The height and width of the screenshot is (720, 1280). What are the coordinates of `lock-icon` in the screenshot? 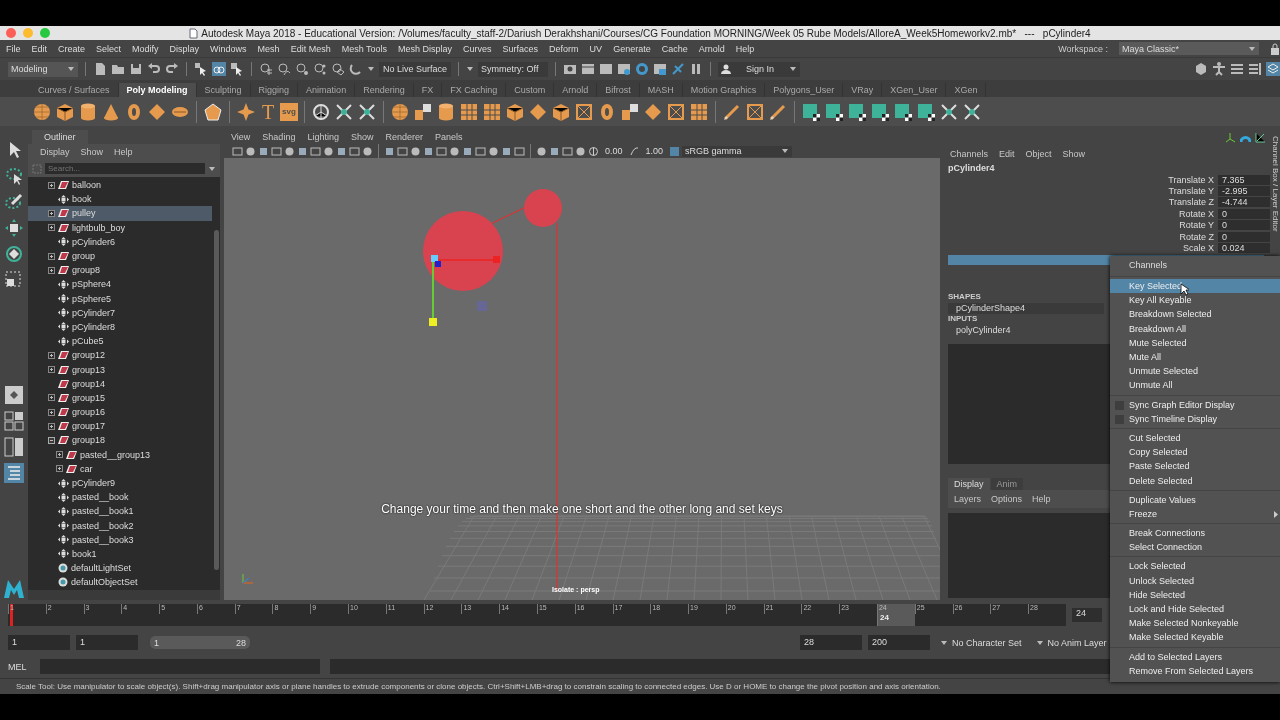 It's located at (1275, 48).